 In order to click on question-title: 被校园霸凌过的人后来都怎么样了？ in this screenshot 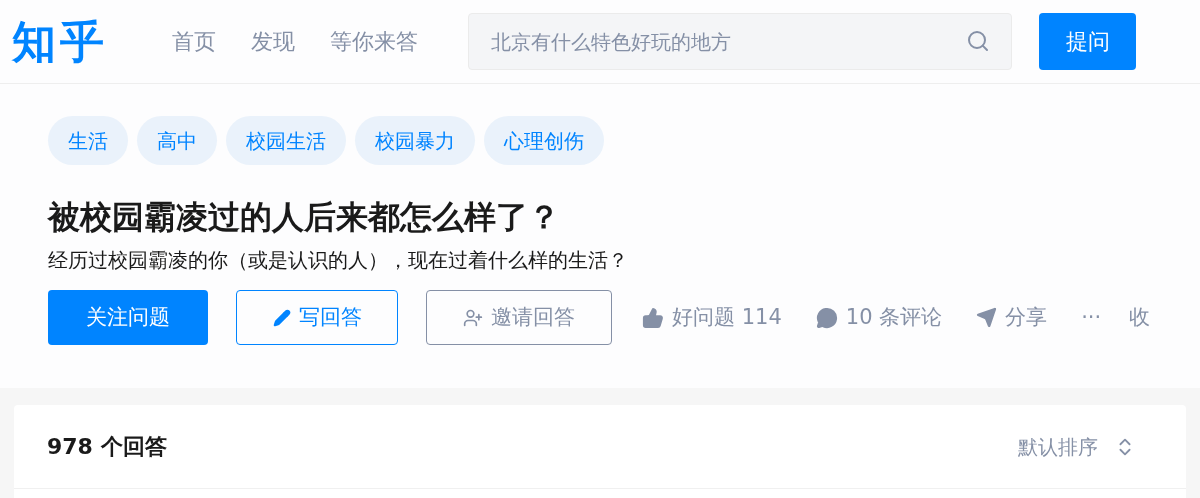, I will do `click(304, 217)`.